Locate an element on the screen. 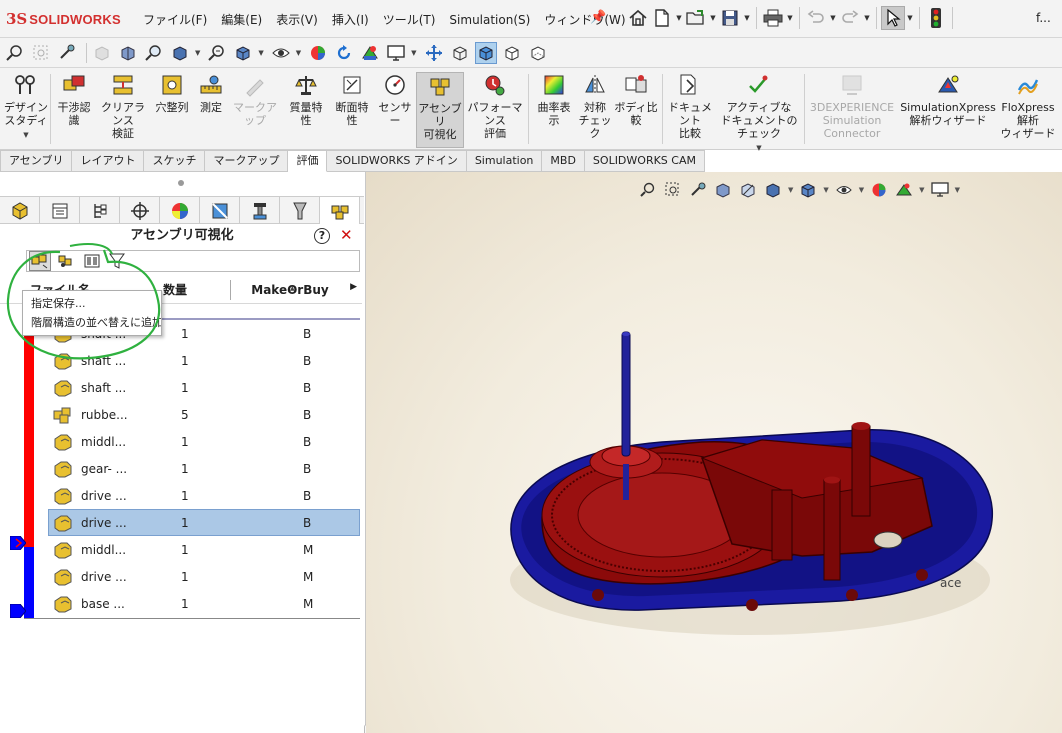 The image size is (1062, 733). close-icon: ✕ is located at coordinates (346, 235).